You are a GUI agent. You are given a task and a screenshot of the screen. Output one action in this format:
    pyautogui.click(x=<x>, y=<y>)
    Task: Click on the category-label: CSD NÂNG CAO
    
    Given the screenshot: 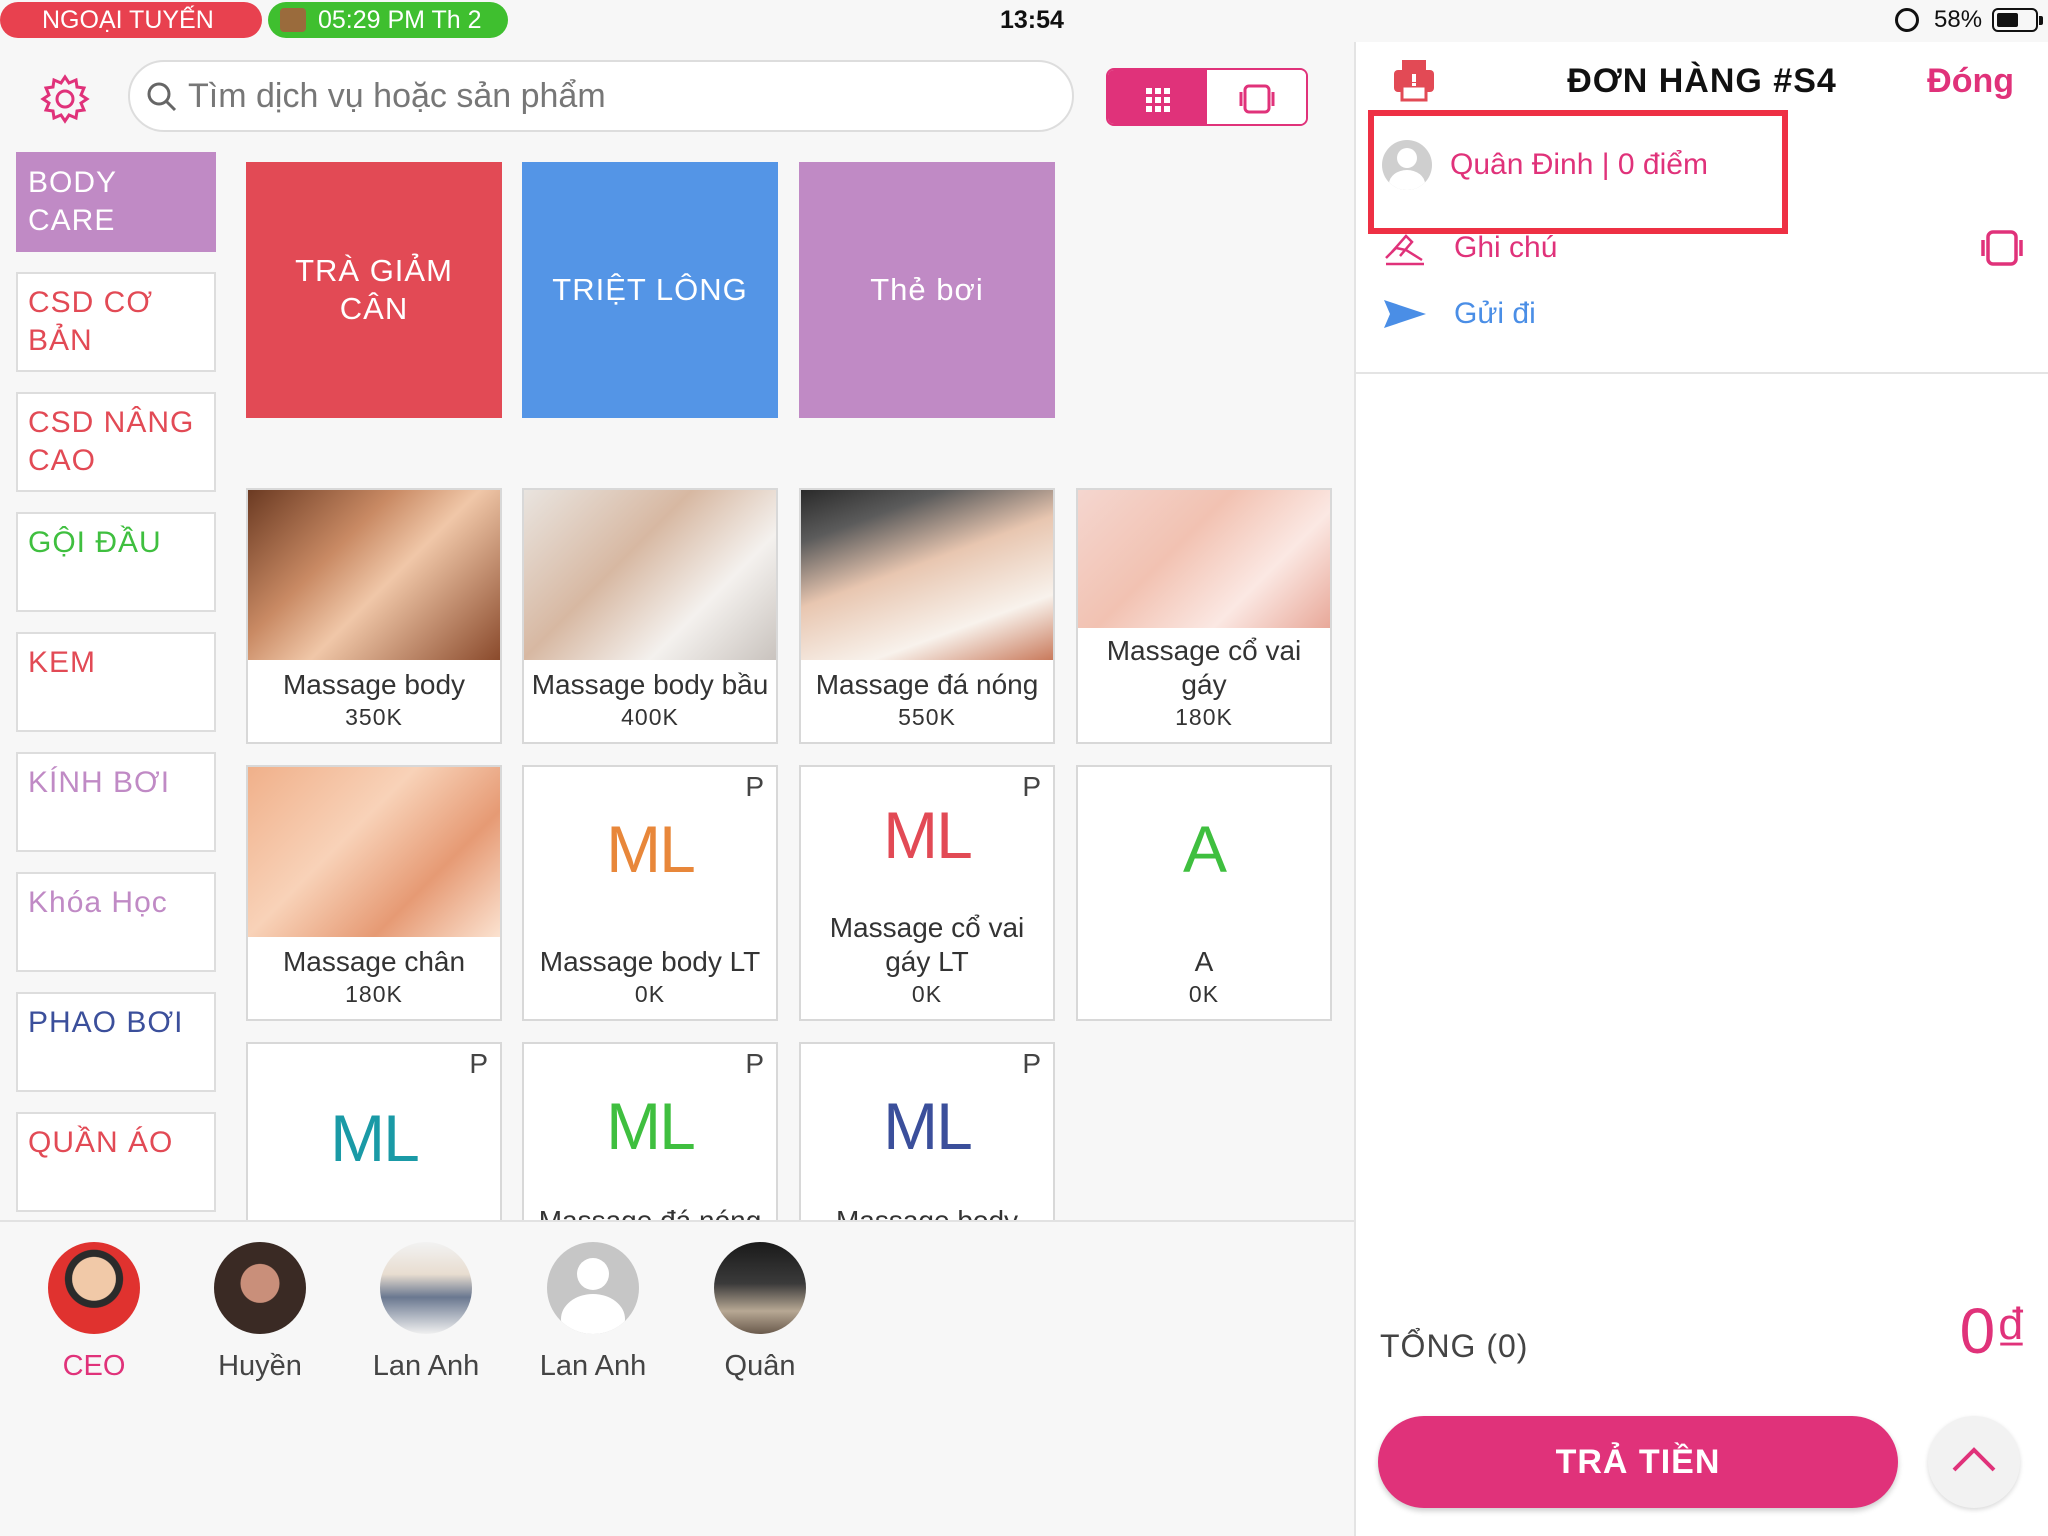 What is the action you would take?
    pyautogui.click(x=111, y=441)
    